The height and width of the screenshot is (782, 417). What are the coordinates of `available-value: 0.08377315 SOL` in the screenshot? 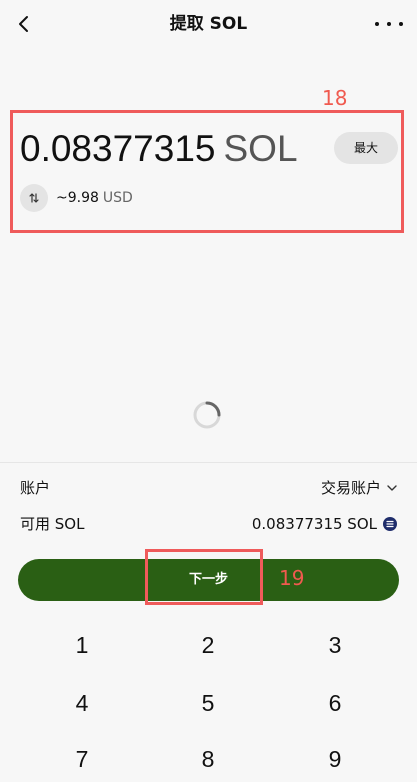 It's located at (314, 524).